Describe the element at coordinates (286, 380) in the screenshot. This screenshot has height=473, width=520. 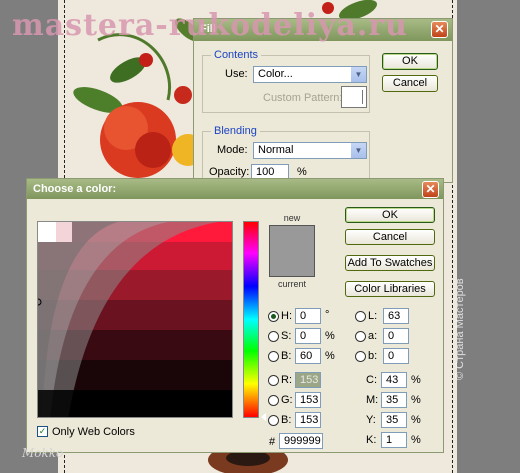
I see `r-label: R:` at that location.